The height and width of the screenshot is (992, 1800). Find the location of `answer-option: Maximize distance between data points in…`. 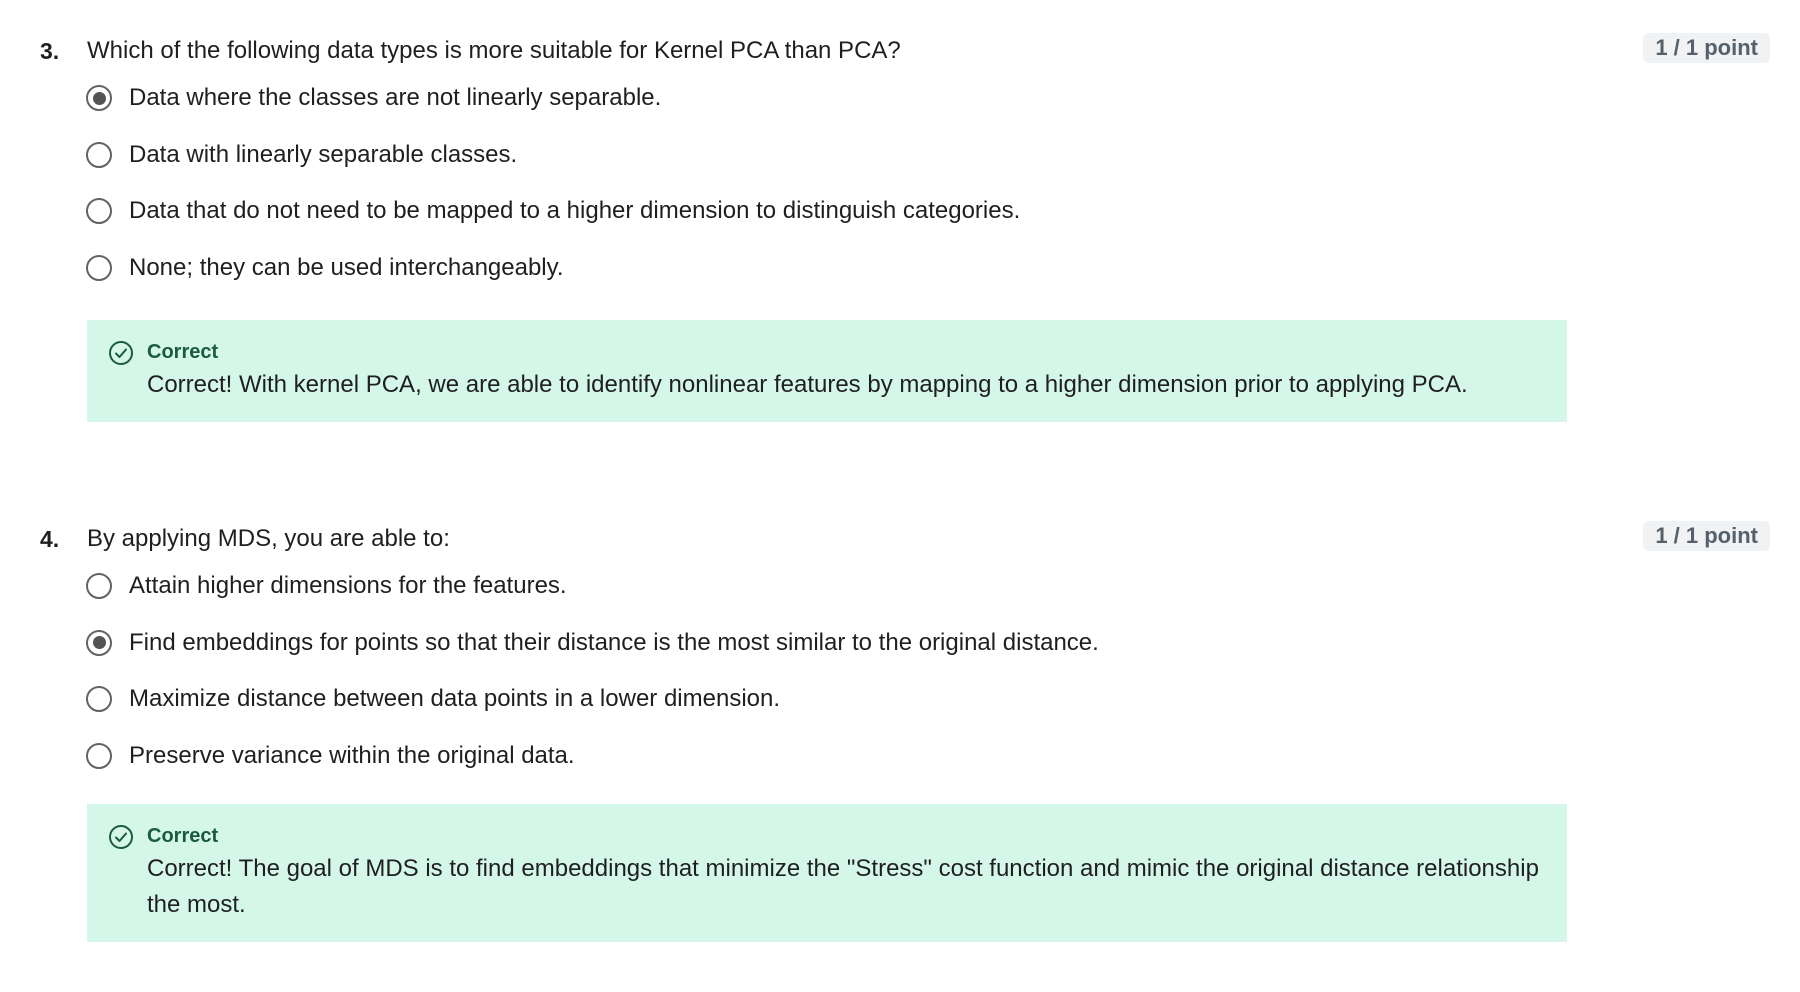

answer-option: Maximize distance between data points in… is located at coordinates (592, 713).